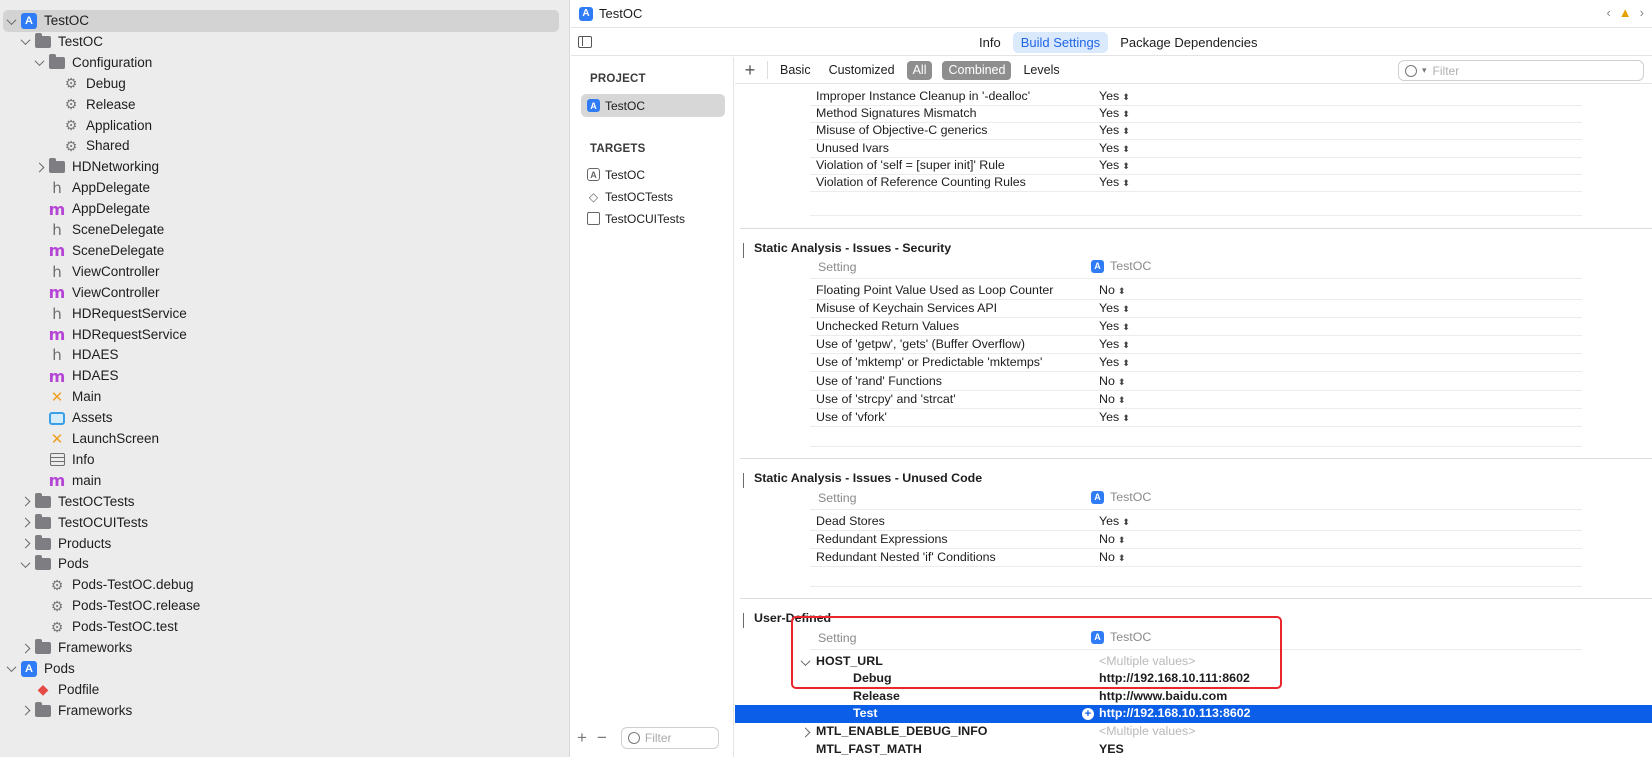  I want to click on navigator-item: h HDAES, so click(280, 355).